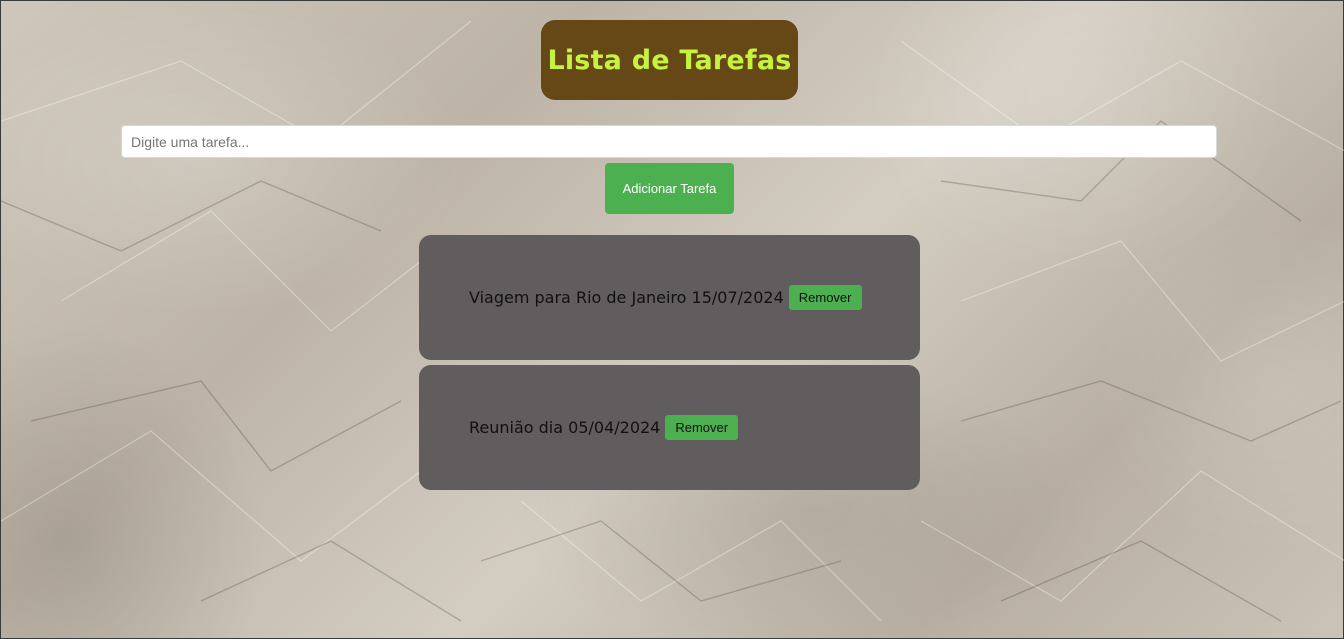 Image resolution: width=1344 pixels, height=639 pixels. What do you see at coordinates (669, 141) in the screenshot?
I see `task-input` at bounding box center [669, 141].